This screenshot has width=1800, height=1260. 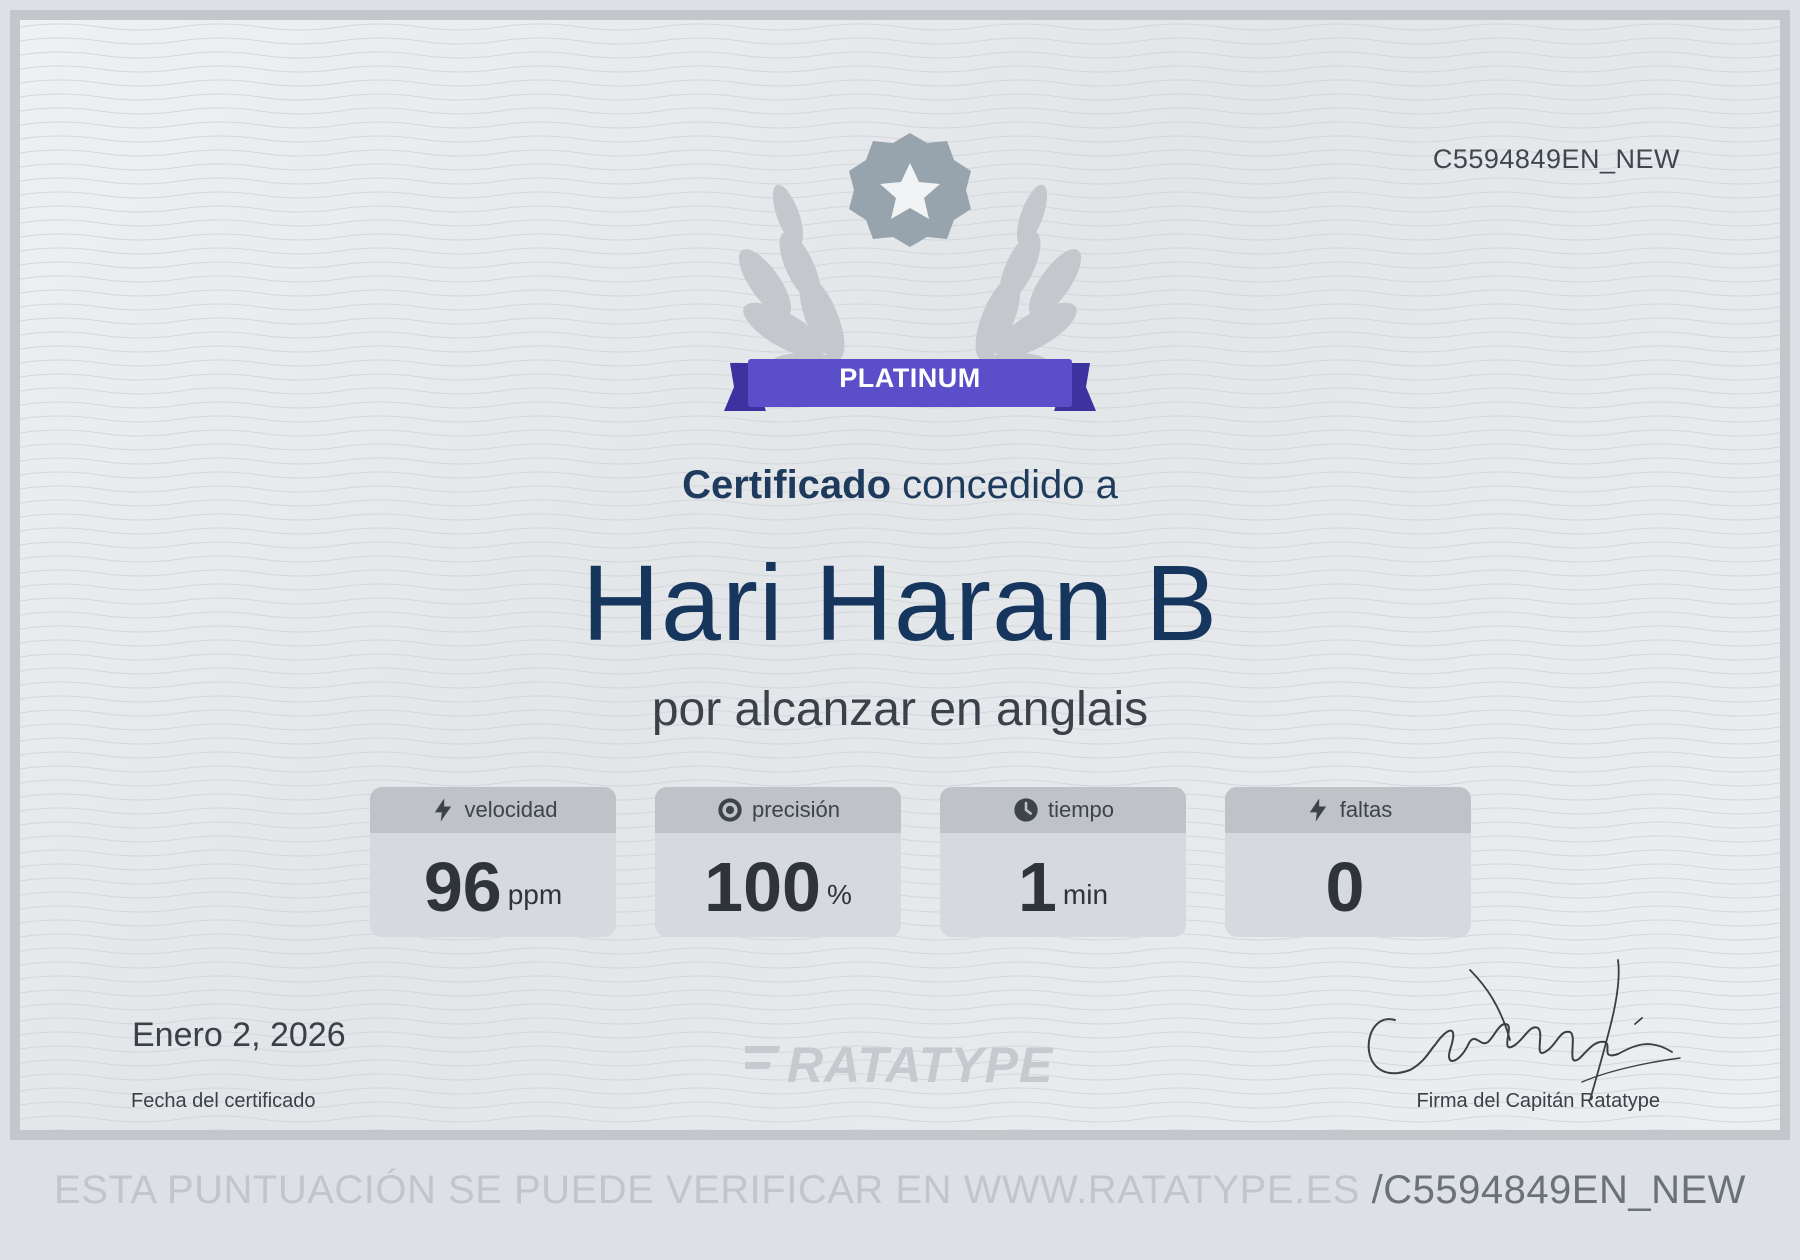 I want to click on stat-label: precisión, so click(x=796, y=809).